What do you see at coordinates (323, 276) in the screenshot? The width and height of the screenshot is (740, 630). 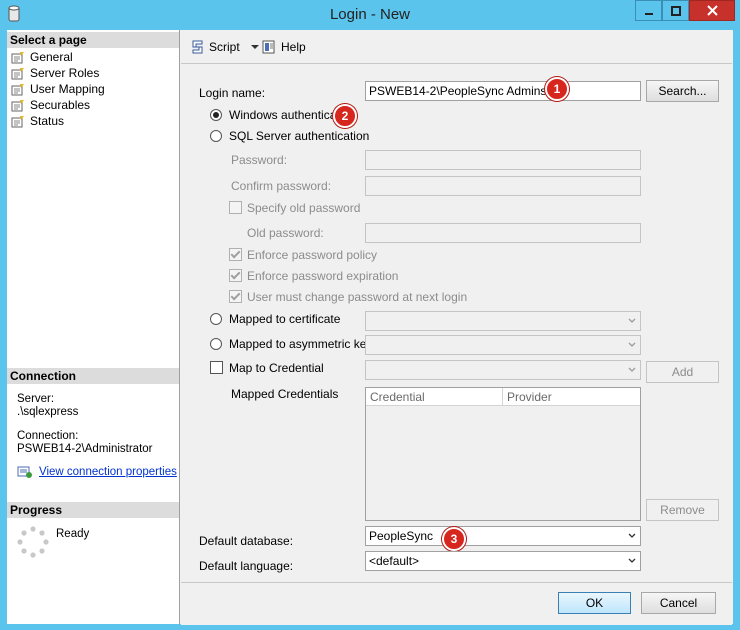 I see `enforce-expiration-label: Enforce password expiration` at bounding box center [323, 276].